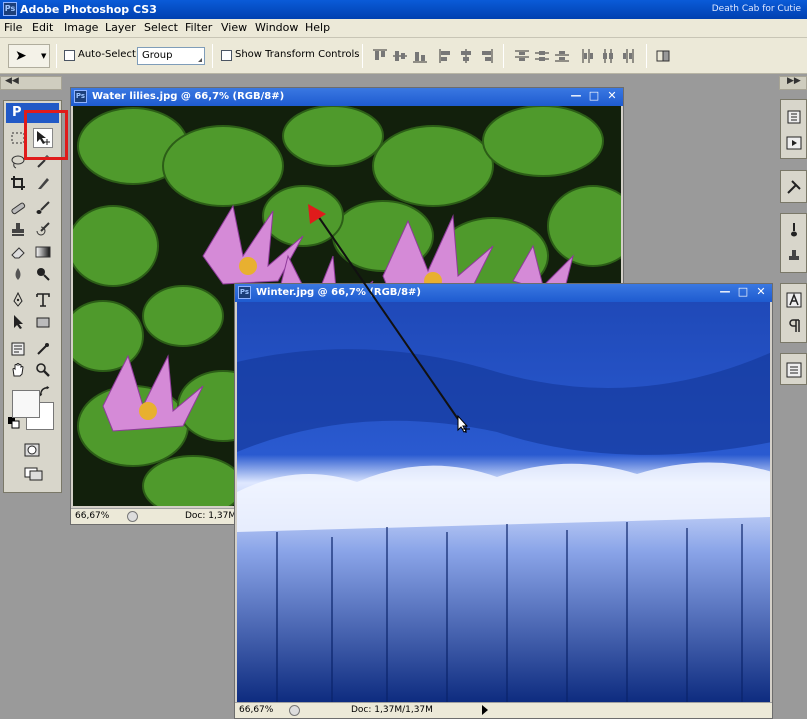 The height and width of the screenshot is (719, 807). Describe the element at coordinates (628, 56) in the screenshot. I see `distribute-right-icon` at that location.